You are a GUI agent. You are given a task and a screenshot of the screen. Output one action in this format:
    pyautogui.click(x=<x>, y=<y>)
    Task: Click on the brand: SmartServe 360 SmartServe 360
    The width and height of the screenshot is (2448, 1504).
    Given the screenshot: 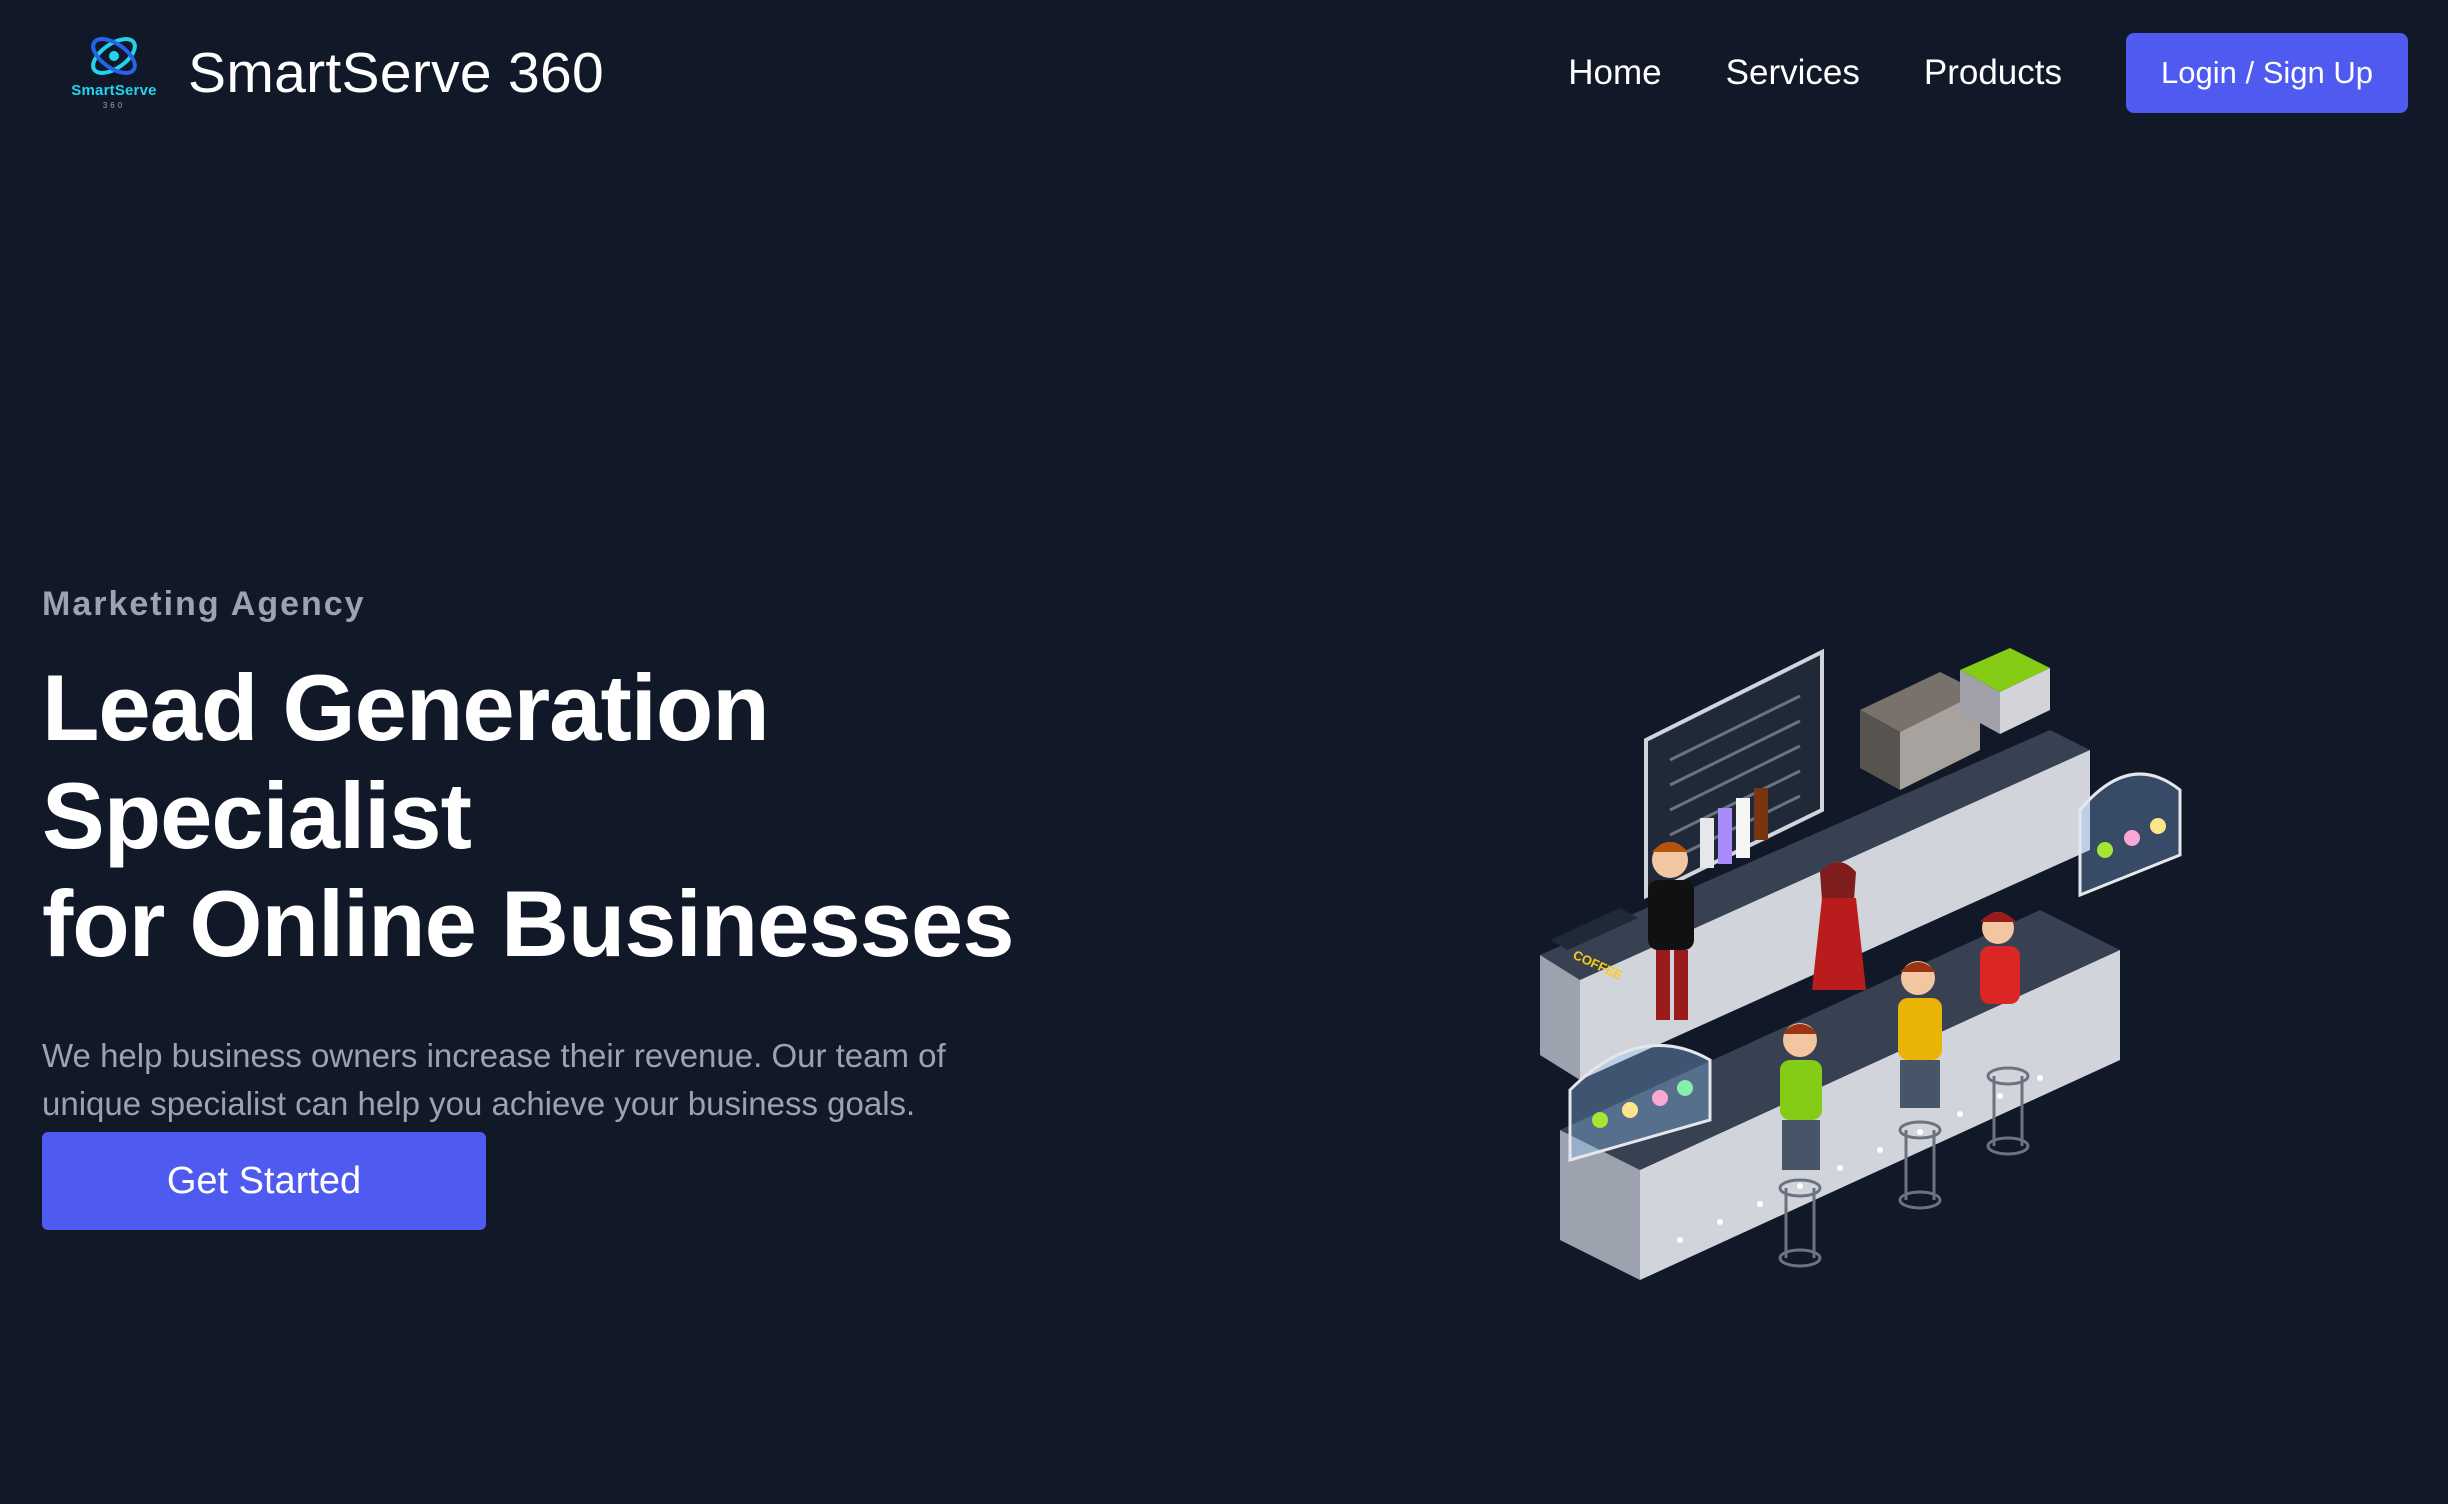 What is the action you would take?
    pyautogui.click(x=331, y=73)
    